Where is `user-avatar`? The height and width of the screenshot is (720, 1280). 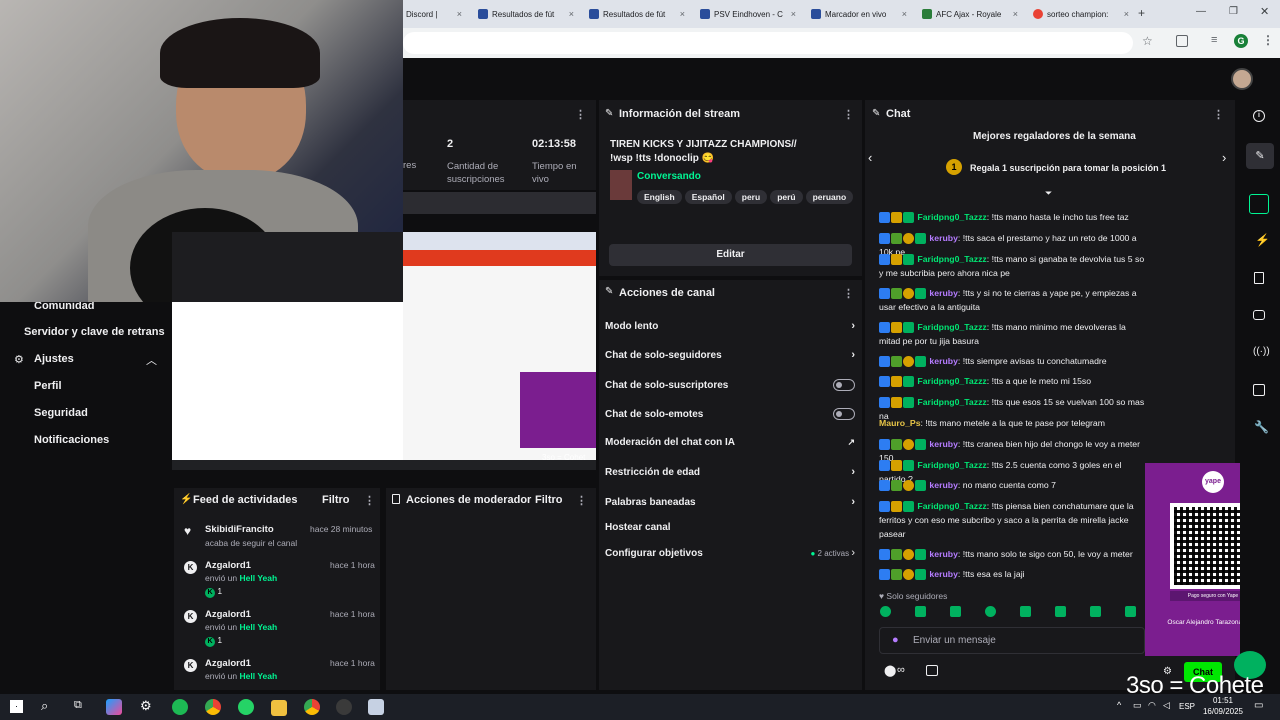 user-avatar is located at coordinates (1242, 79).